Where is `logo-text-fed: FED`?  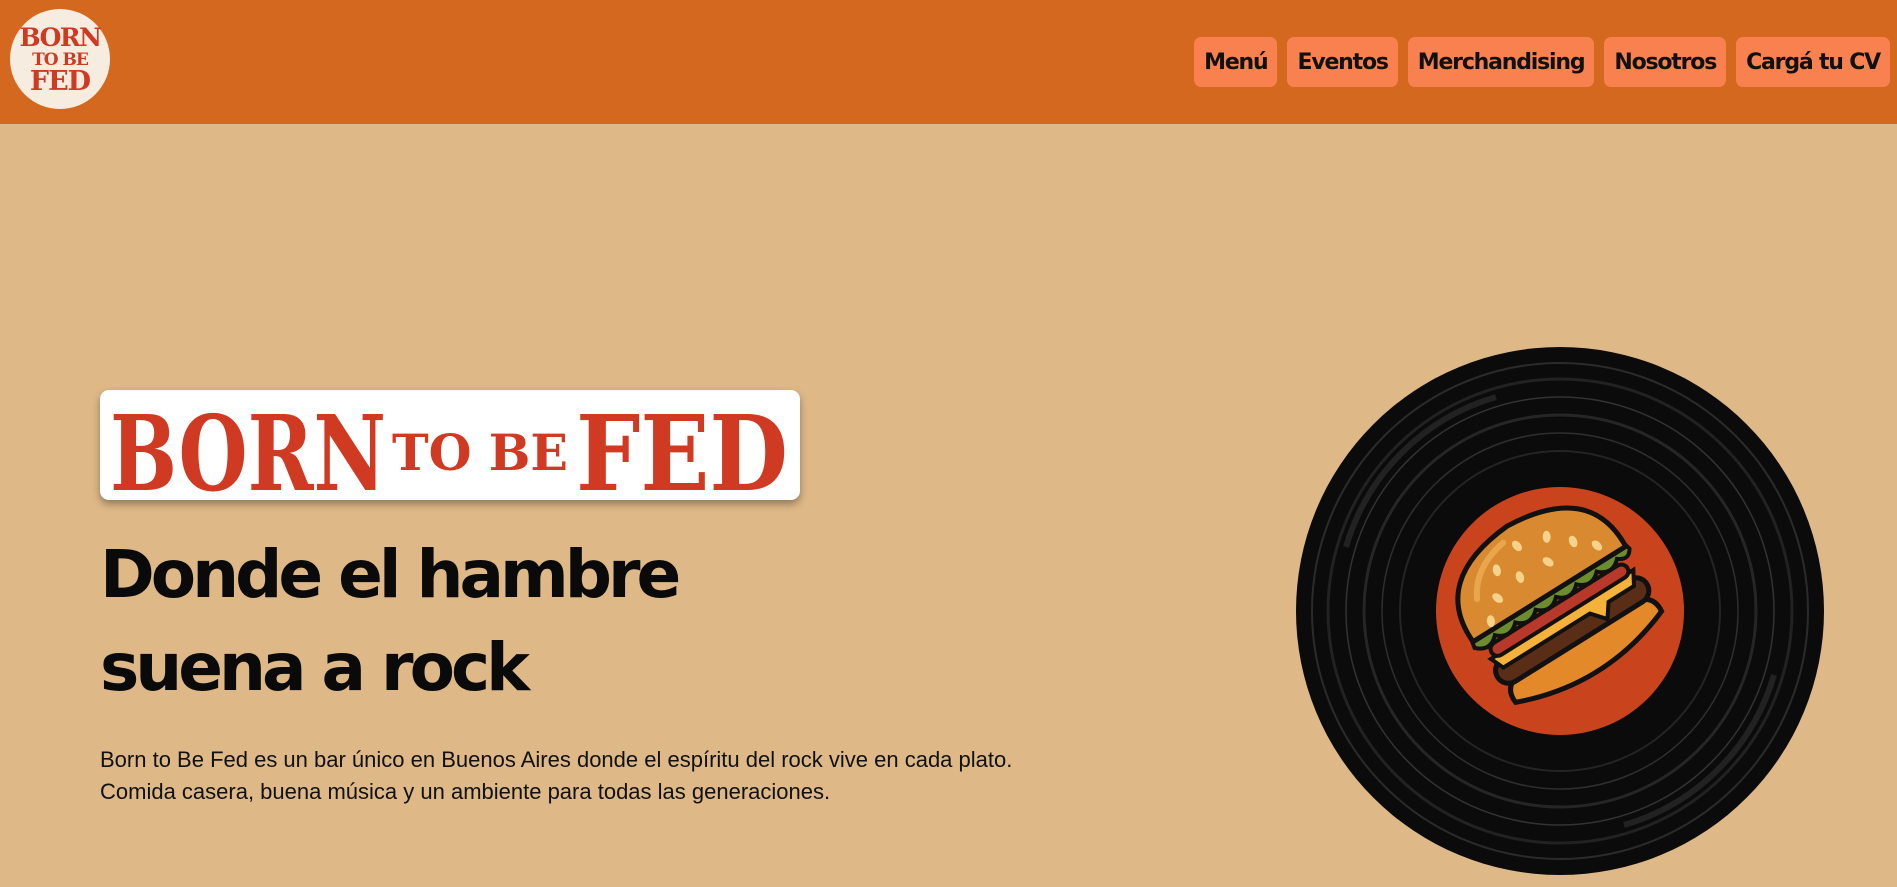 logo-text-fed: FED is located at coordinates (60, 81).